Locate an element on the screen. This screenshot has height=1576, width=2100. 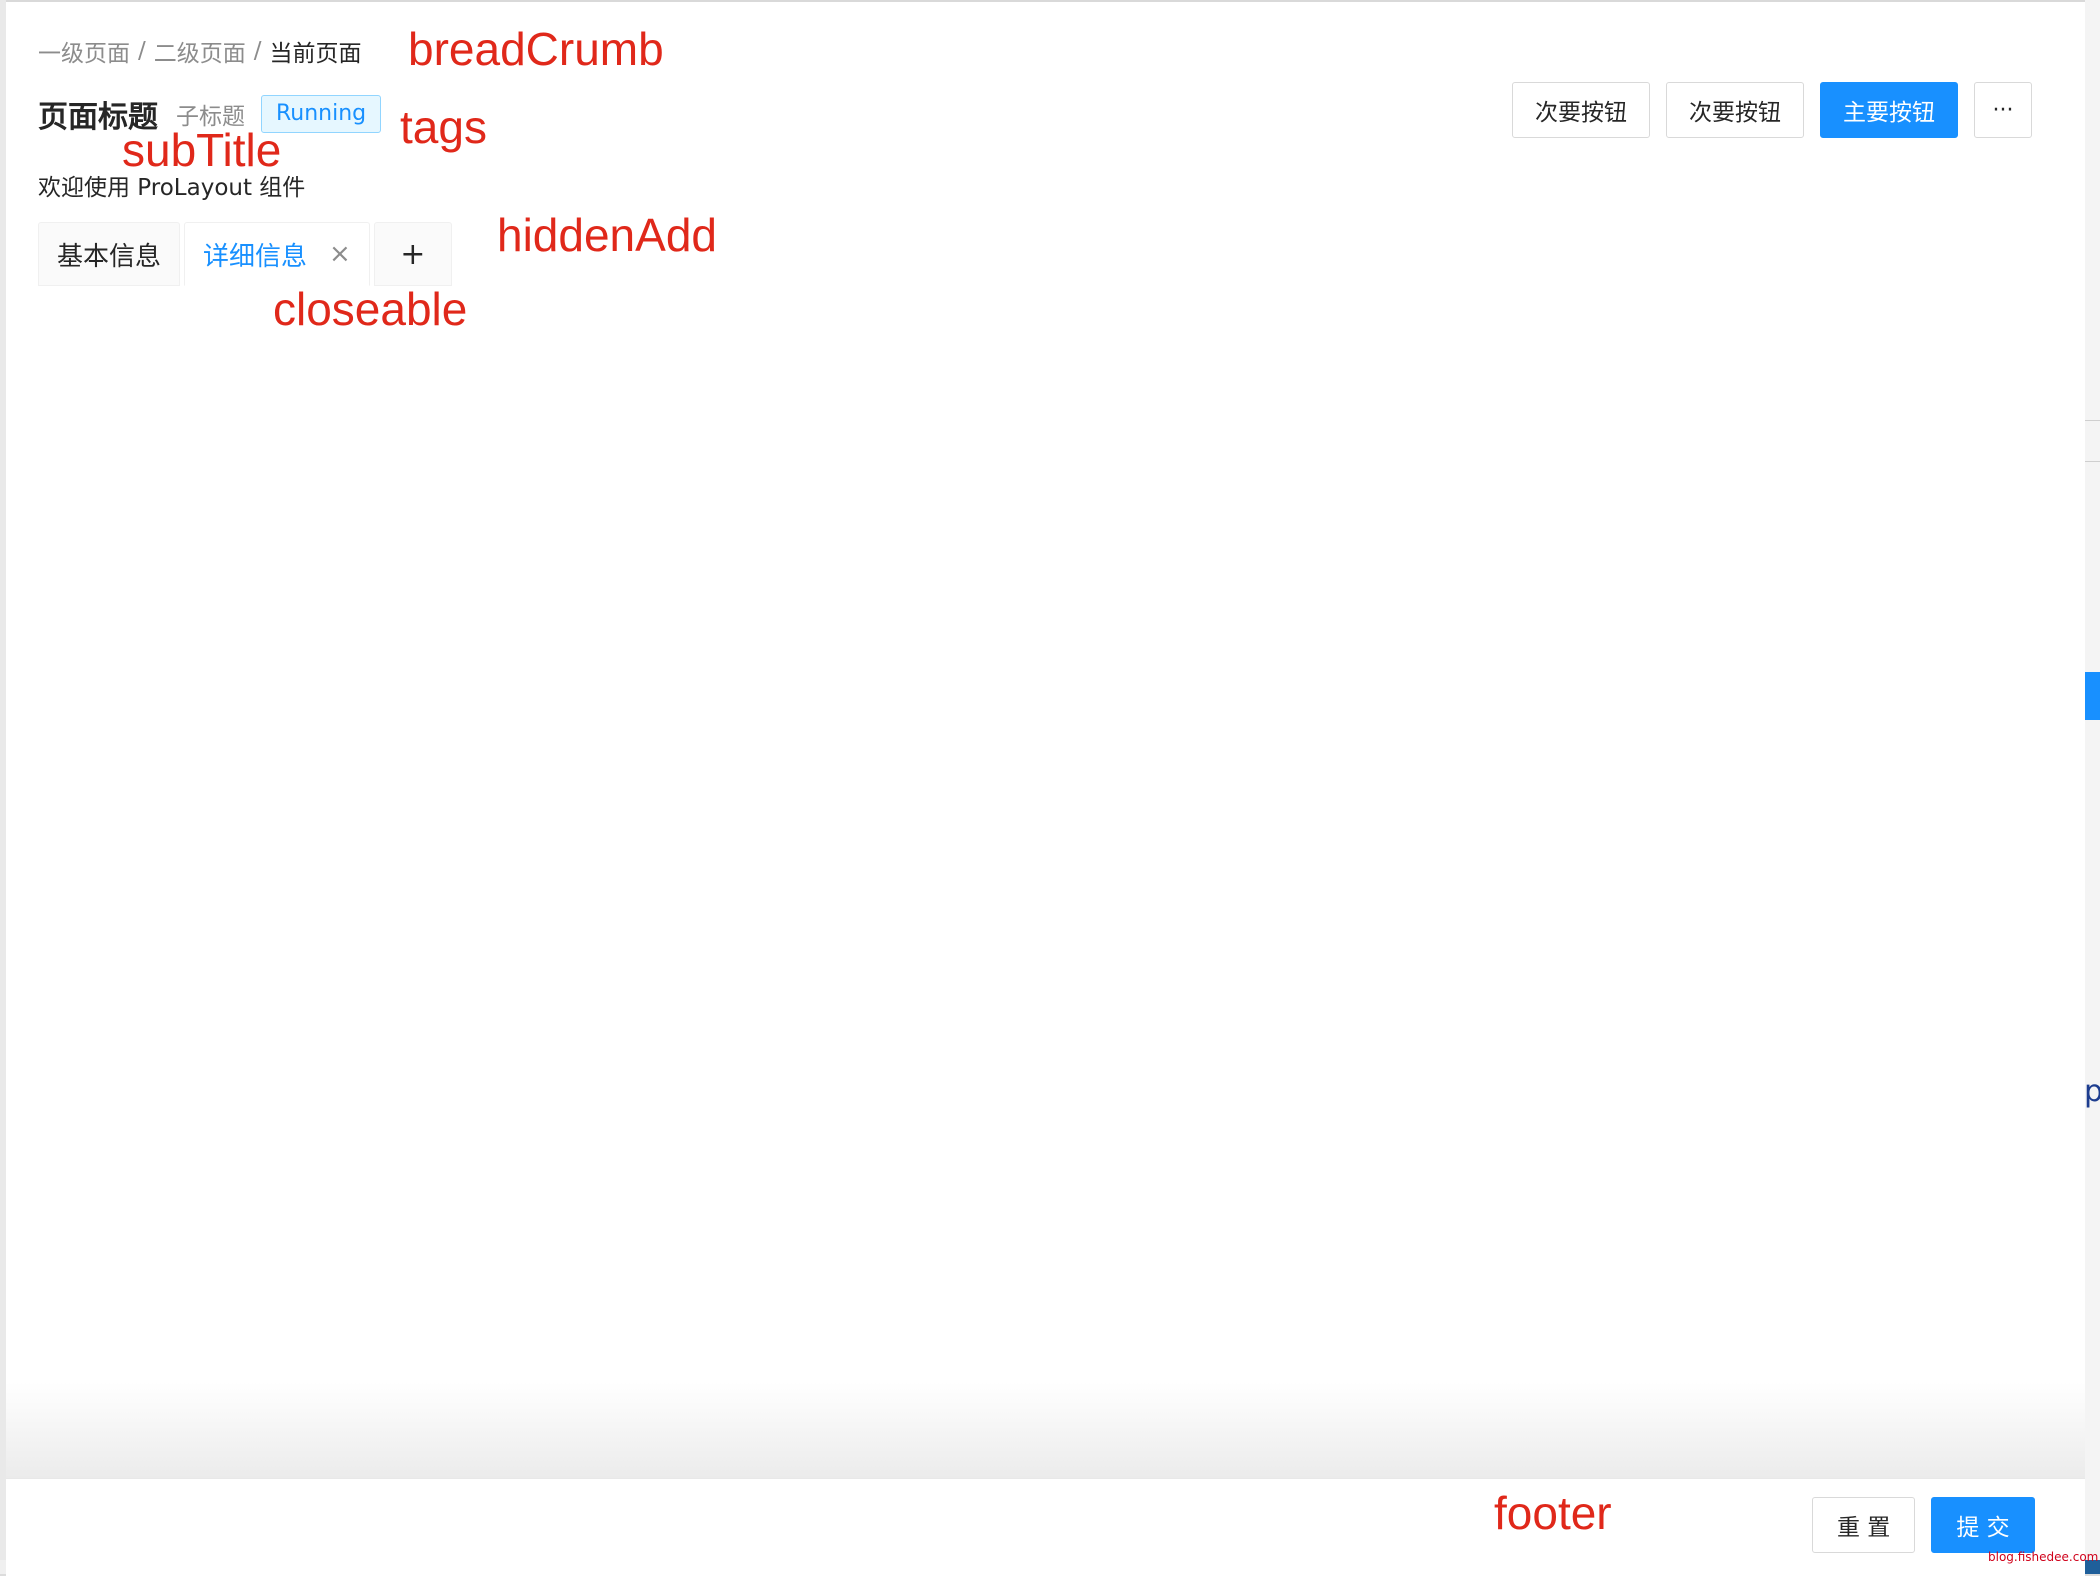
more-options-button: ··· is located at coordinates (2003, 110).